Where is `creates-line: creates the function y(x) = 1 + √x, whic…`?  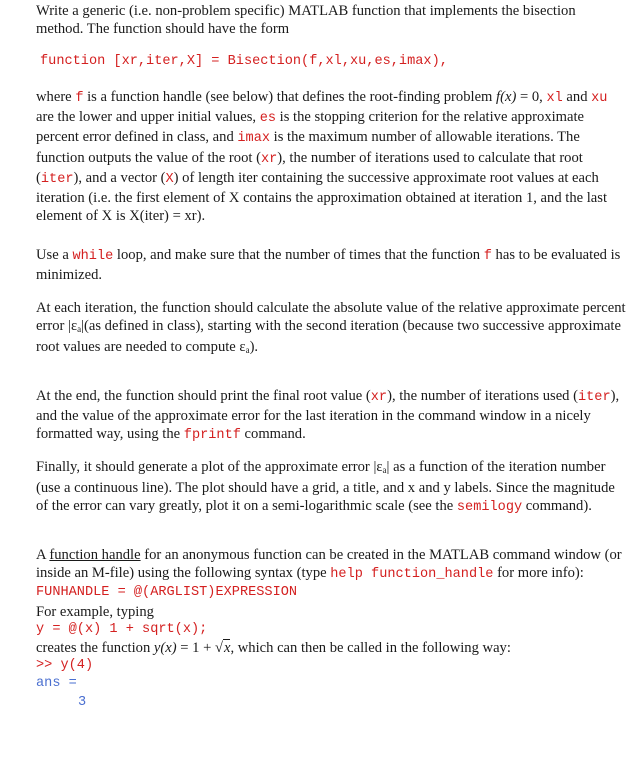 creates-line: creates the function y(x) = 1 + √x, whic… is located at coordinates (273, 648).